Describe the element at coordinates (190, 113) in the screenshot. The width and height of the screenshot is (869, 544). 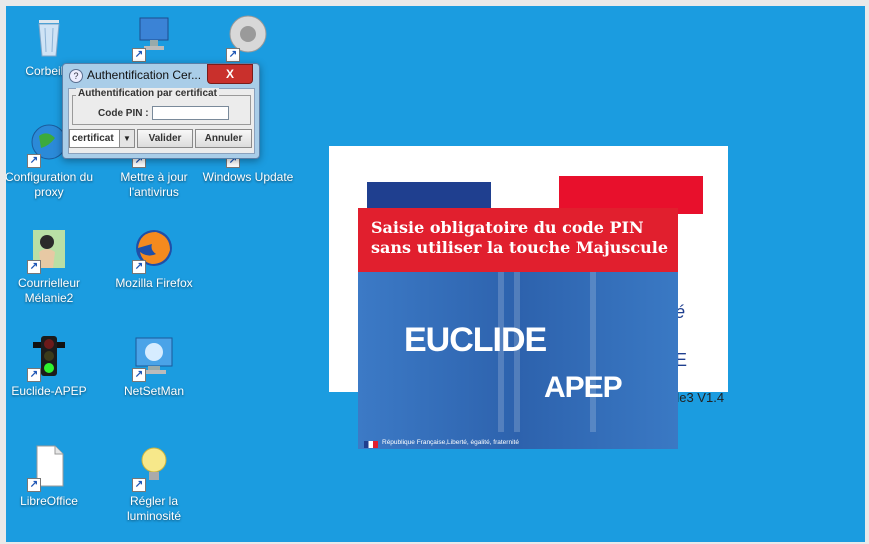
I see `pin-input` at that location.